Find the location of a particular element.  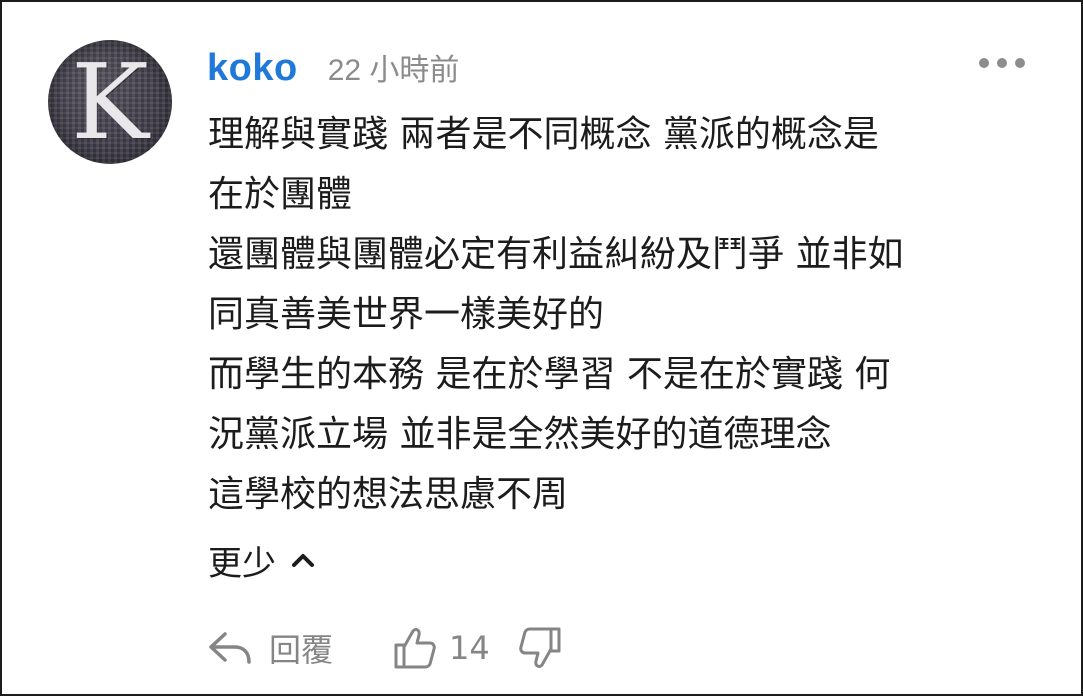

username-link: koko is located at coordinates (252, 68).